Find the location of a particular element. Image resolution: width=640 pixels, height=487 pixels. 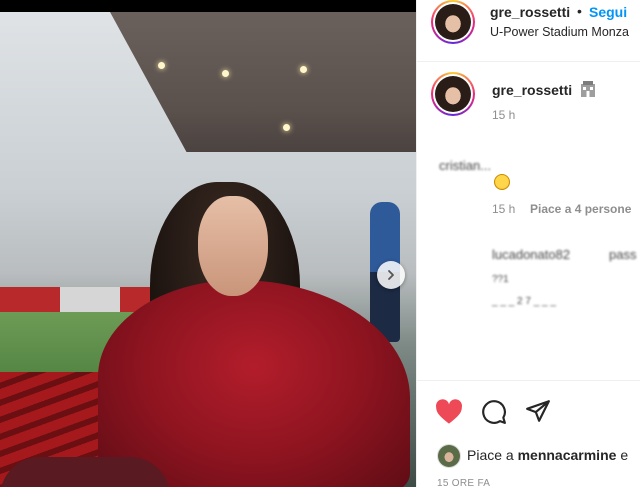

liker-avatar is located at coordinates (449, 456).